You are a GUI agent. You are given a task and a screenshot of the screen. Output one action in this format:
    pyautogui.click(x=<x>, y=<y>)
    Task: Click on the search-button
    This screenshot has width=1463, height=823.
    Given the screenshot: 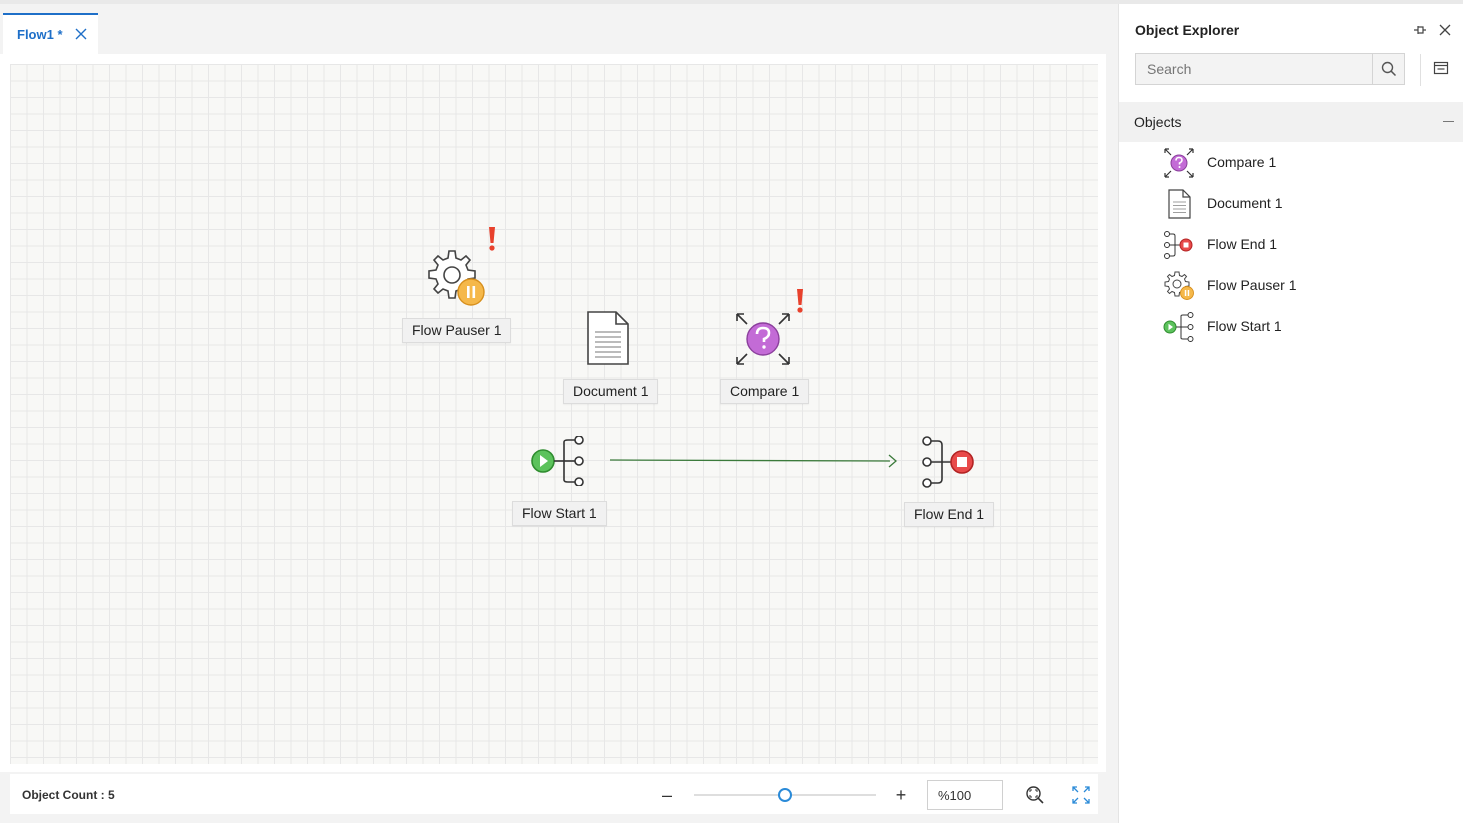 What is the action you would take?
    pyautogui.click(x=1388, y=69)
    